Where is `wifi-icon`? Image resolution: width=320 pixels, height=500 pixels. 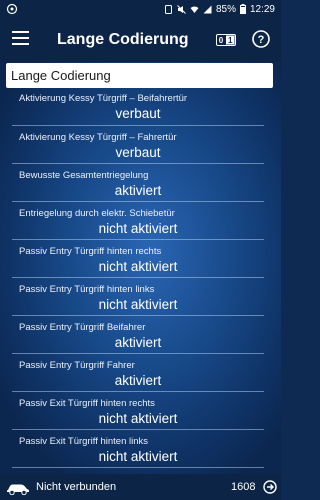 wifi-icon is located at coordinates (194, 9).